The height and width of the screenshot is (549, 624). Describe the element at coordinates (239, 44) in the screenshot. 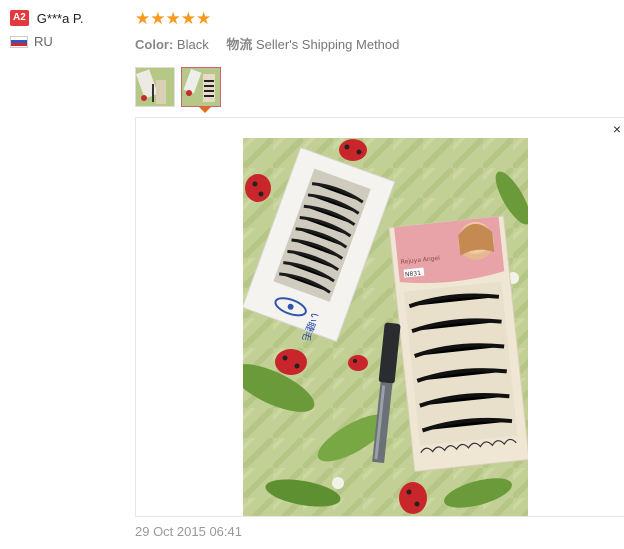

I see `shipping-label: 物流` at that location.